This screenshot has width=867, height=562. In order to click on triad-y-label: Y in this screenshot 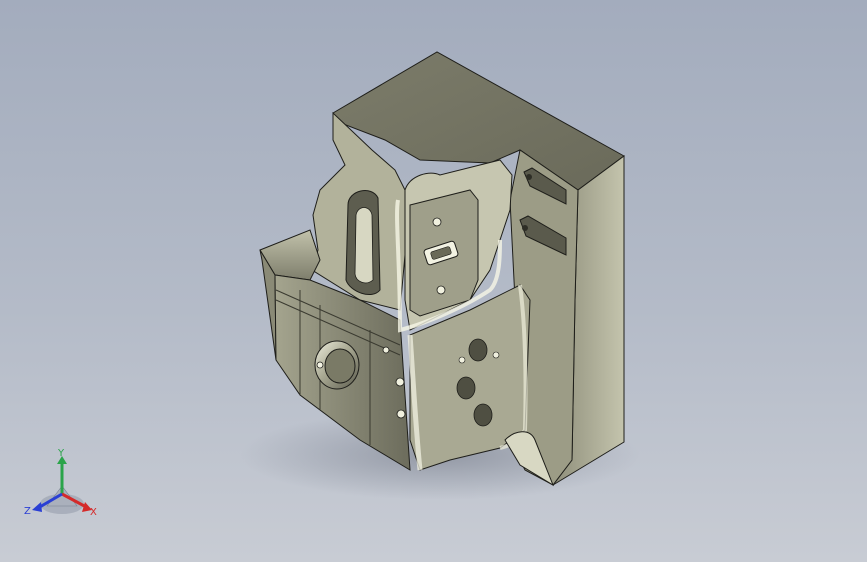, I will do `click(61, 453)`.